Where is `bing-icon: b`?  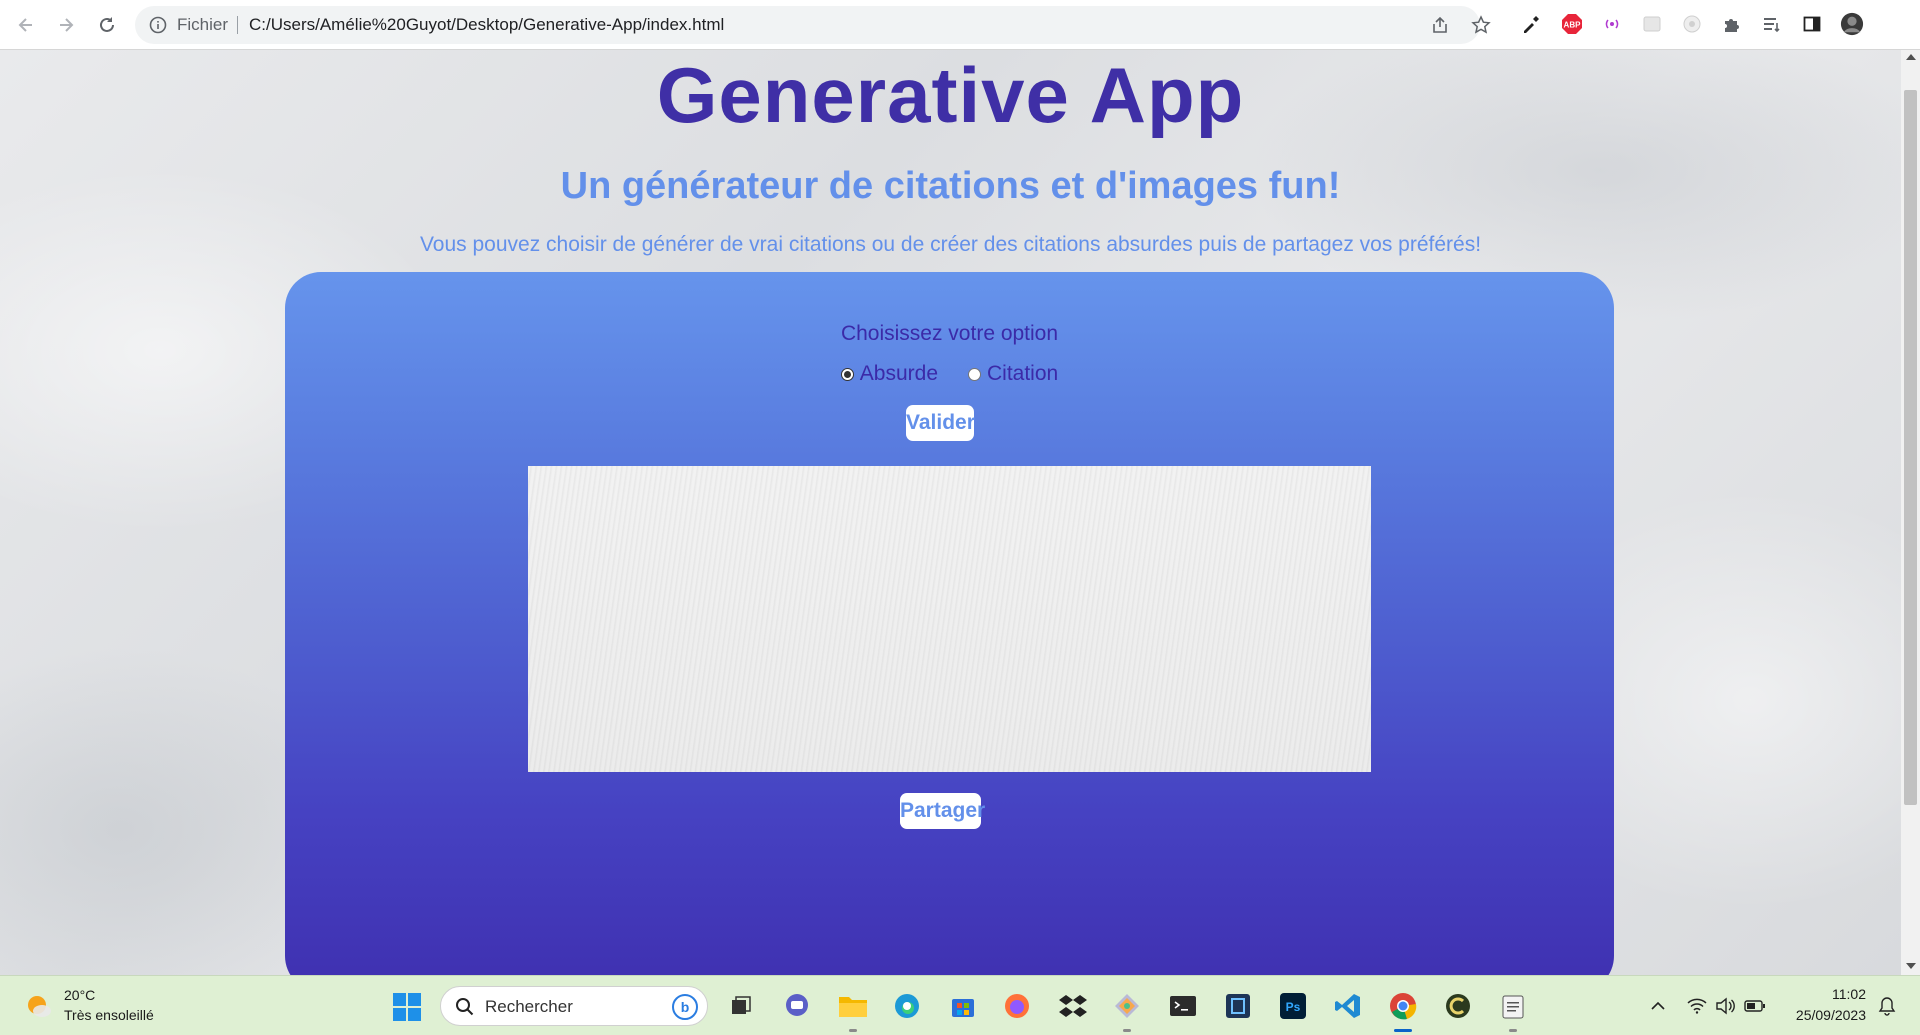 bing-icon: b is located at coordinates (685, 1007).